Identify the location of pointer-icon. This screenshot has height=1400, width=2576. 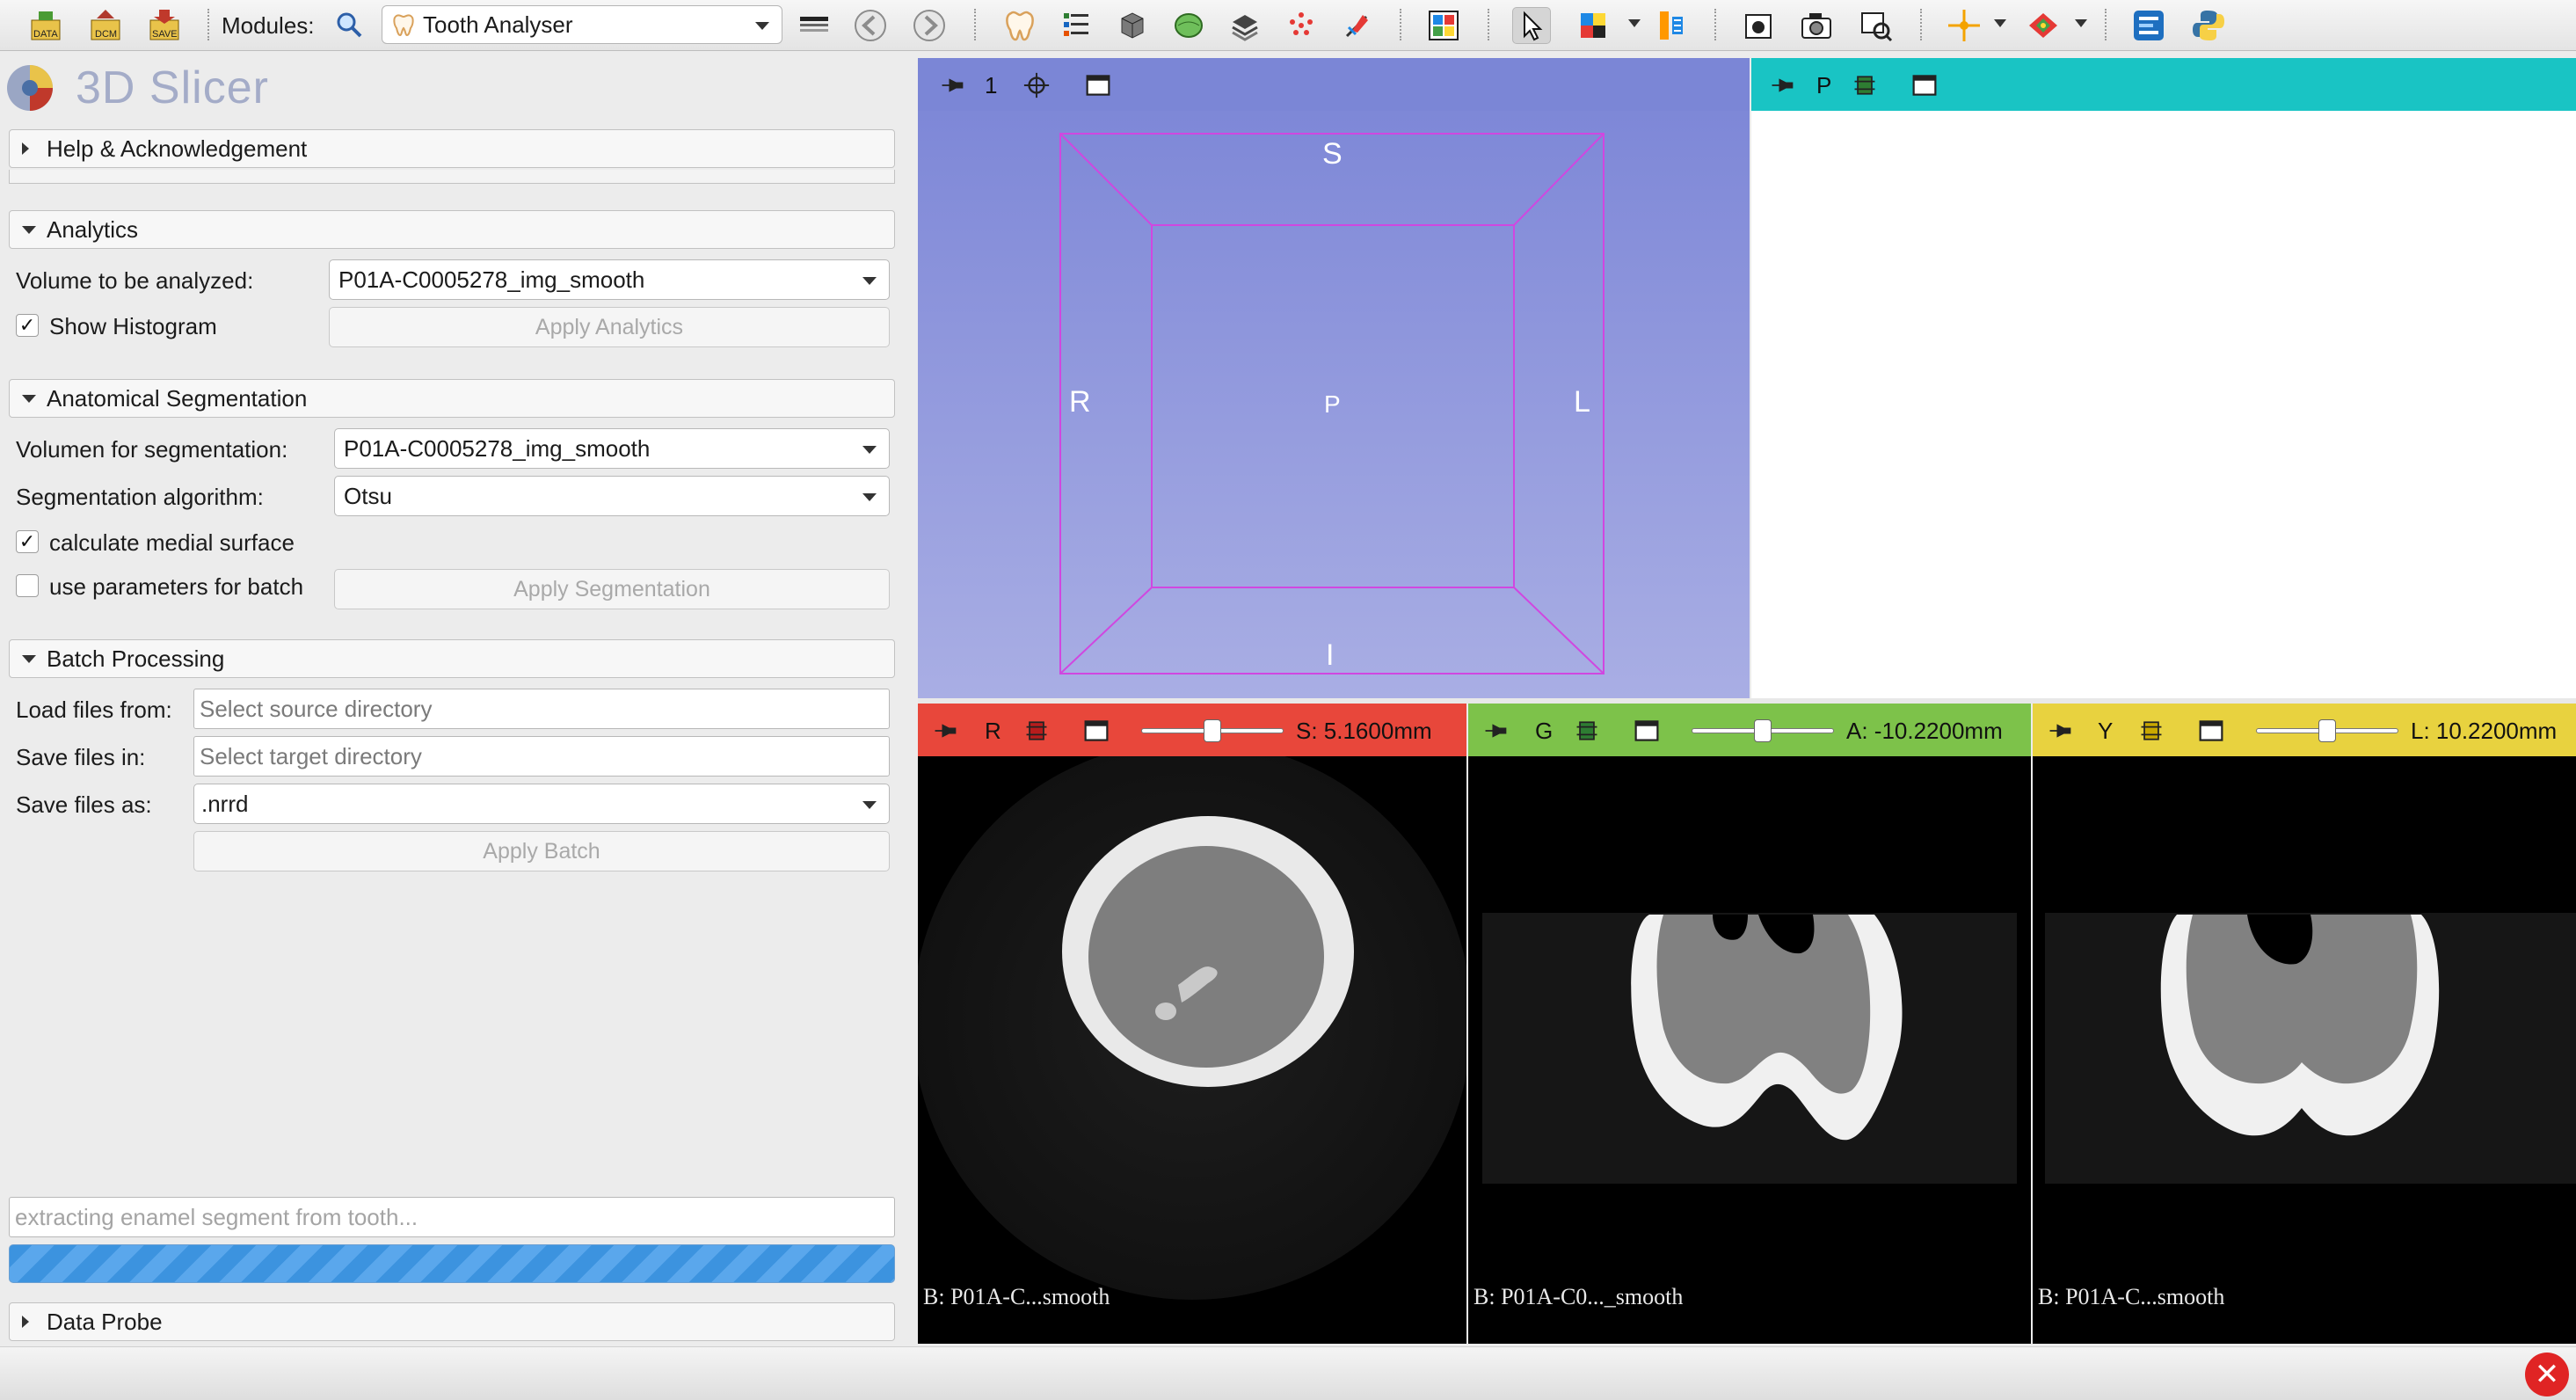
(1531, 26).